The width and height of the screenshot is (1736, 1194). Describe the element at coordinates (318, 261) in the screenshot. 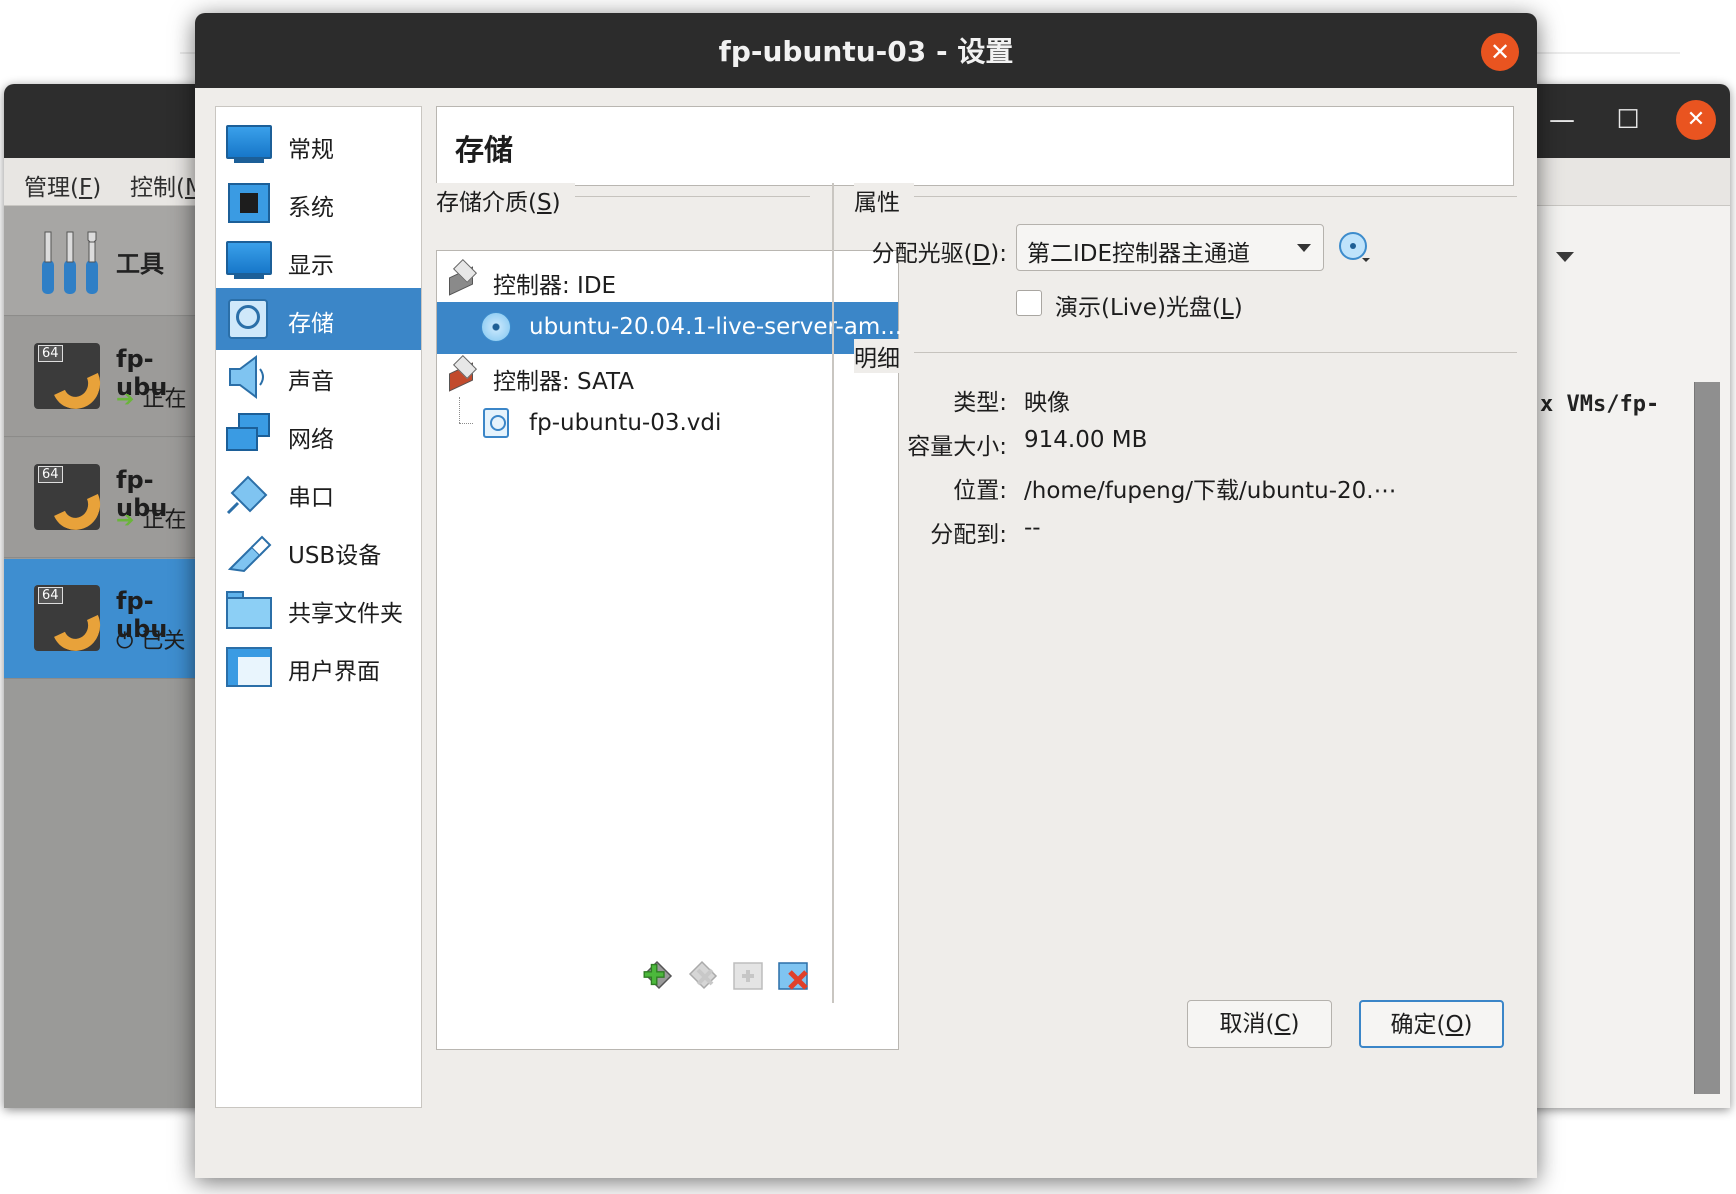

I see `category-display: 显示` at that location.